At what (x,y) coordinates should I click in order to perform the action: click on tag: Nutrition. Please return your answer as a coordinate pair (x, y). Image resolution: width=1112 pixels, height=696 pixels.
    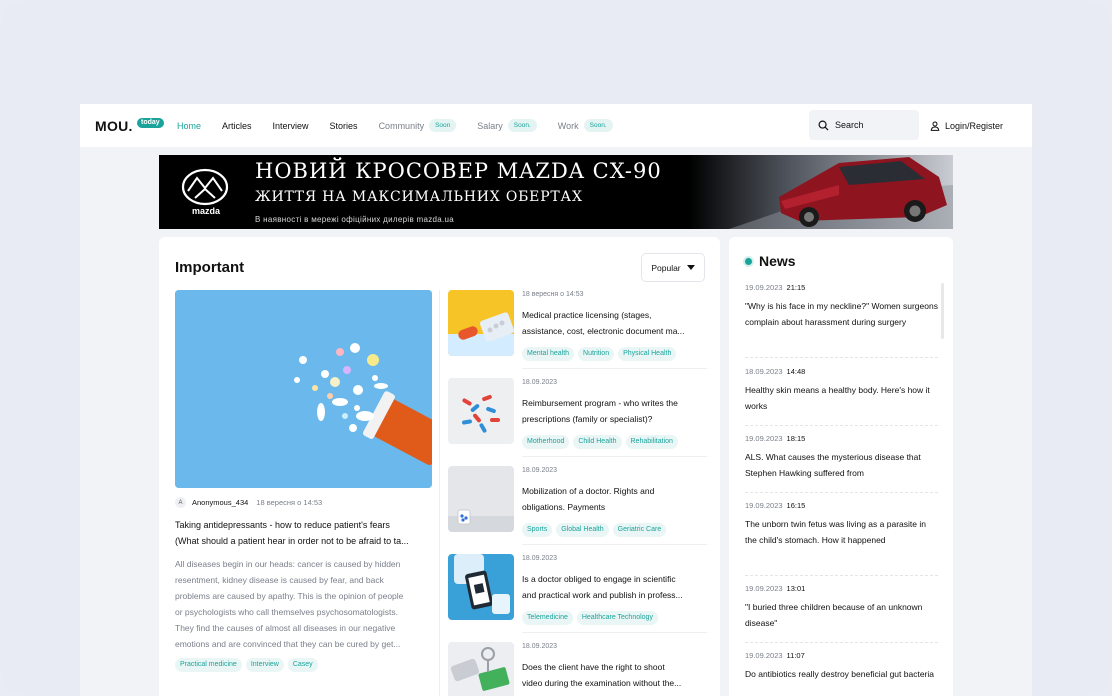
    Looking at the image, I should click on (596, 354).